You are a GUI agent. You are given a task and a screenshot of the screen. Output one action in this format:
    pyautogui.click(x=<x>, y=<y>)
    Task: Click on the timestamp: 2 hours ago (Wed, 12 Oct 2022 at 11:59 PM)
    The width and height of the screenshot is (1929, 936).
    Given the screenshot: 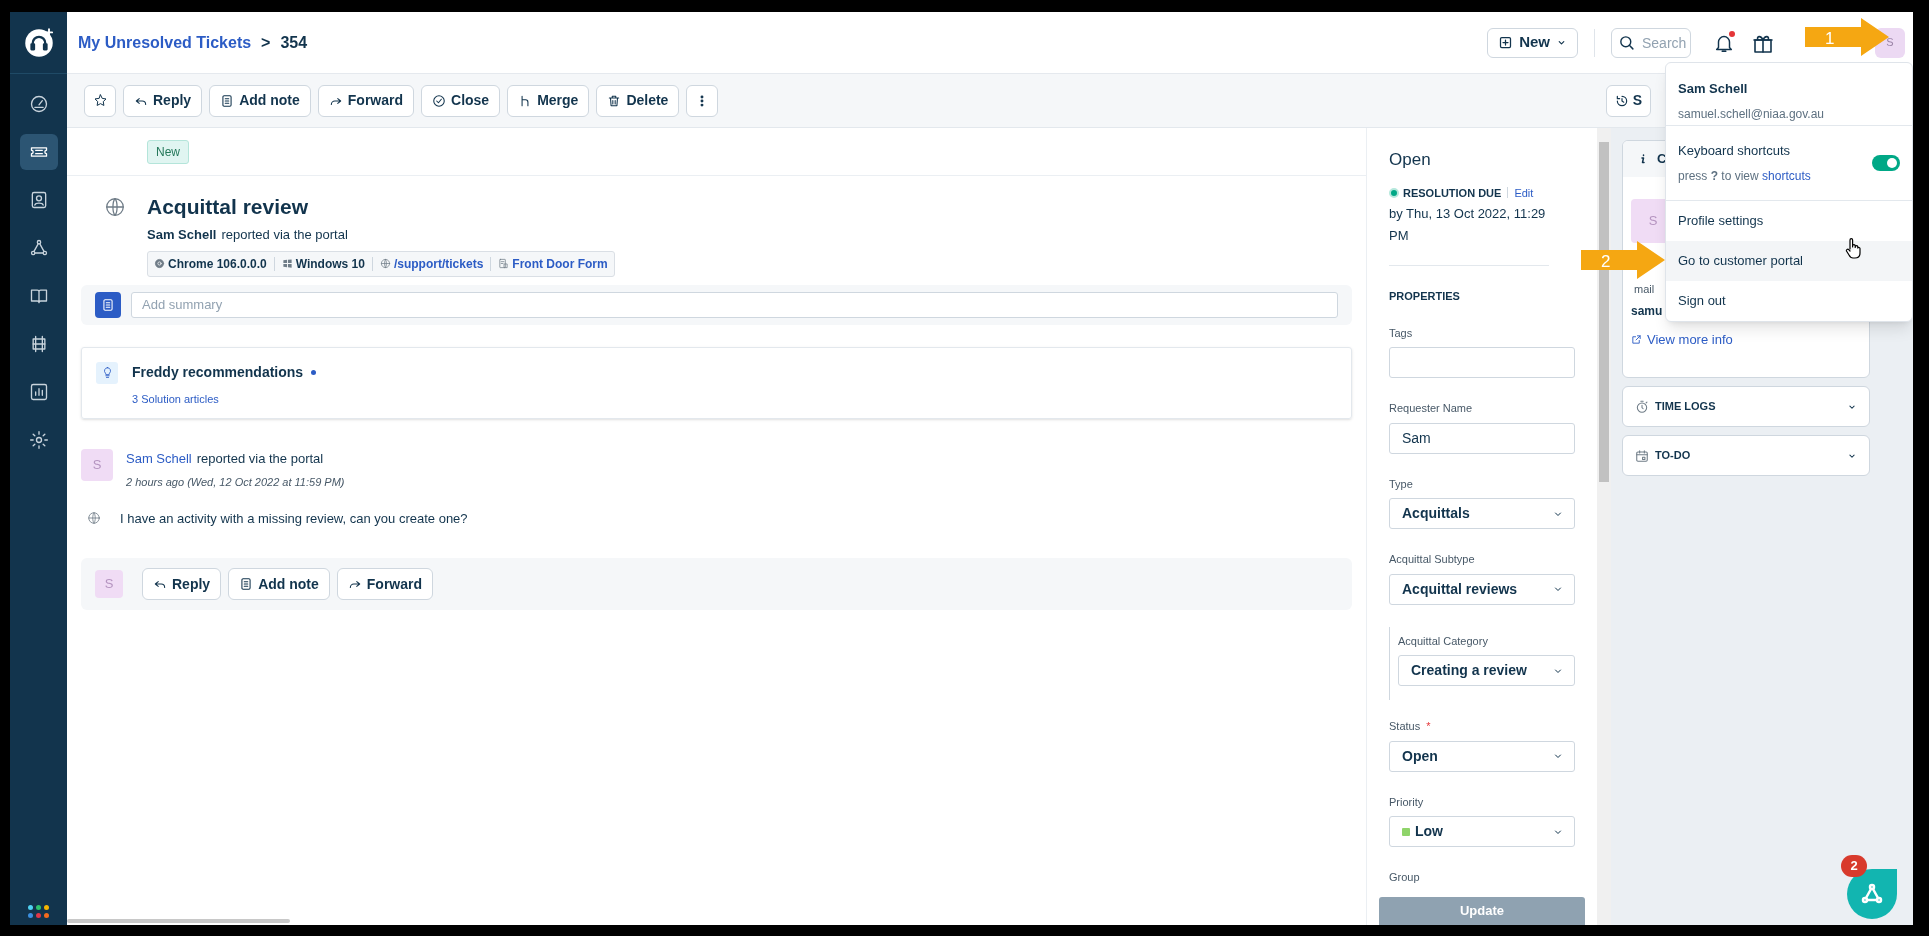 What is the action you would take?
    pyautogui.click(x=235, y=482)
    